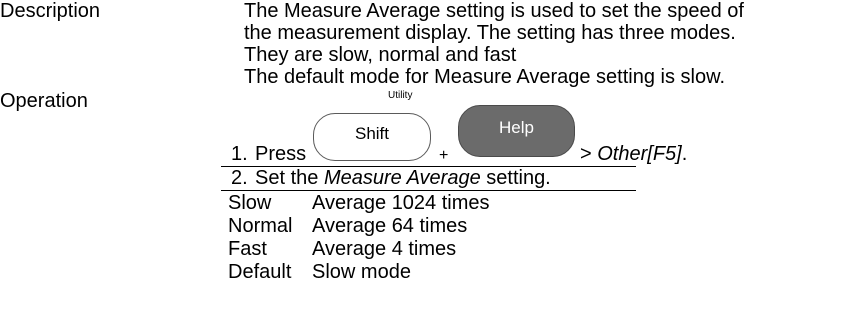 The image size is (853, 329). Describe the element at coordinates (260, 226) in the screenshot. I see `mode-name-cell: Normal` at that location.